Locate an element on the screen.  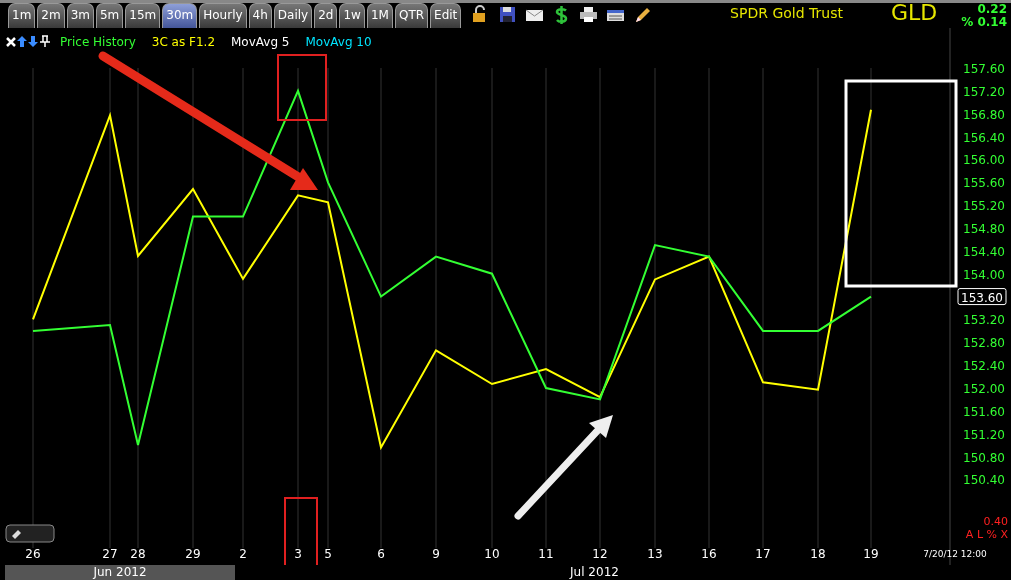
axis-tick-label: 153.20 is located at coordinates (984, 320).